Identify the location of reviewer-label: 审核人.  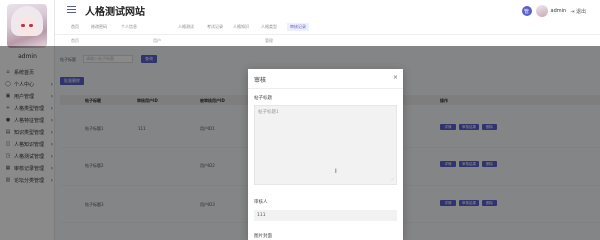
(261, 202).